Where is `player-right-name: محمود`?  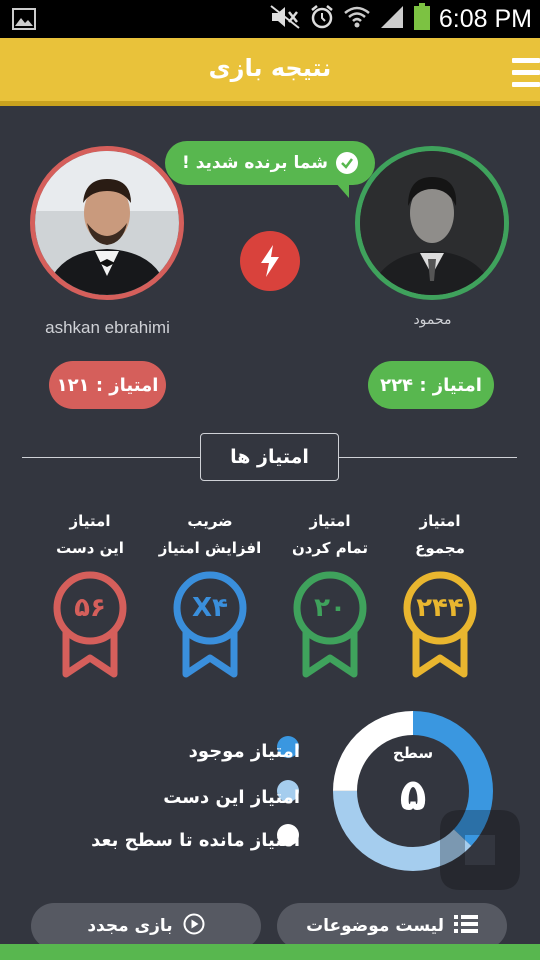 player-right-name: محمود is located at coordinates (432, 320).